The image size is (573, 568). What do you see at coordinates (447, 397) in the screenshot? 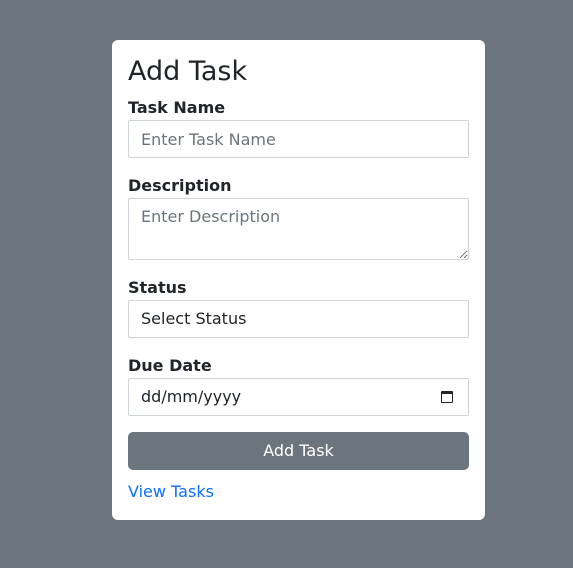
I see `calendar-icon` at bounding box center [447, 397].